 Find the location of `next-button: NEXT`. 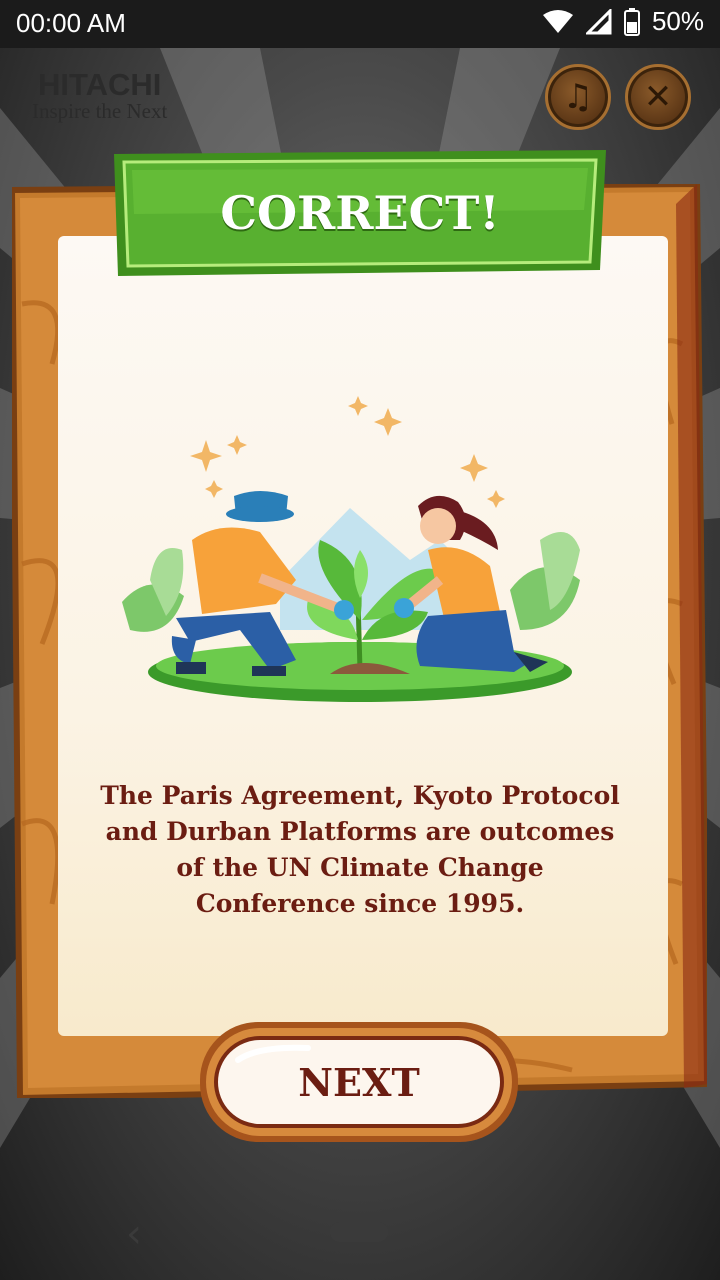

next-button: NEXT is located at coordinates (359, 1082).